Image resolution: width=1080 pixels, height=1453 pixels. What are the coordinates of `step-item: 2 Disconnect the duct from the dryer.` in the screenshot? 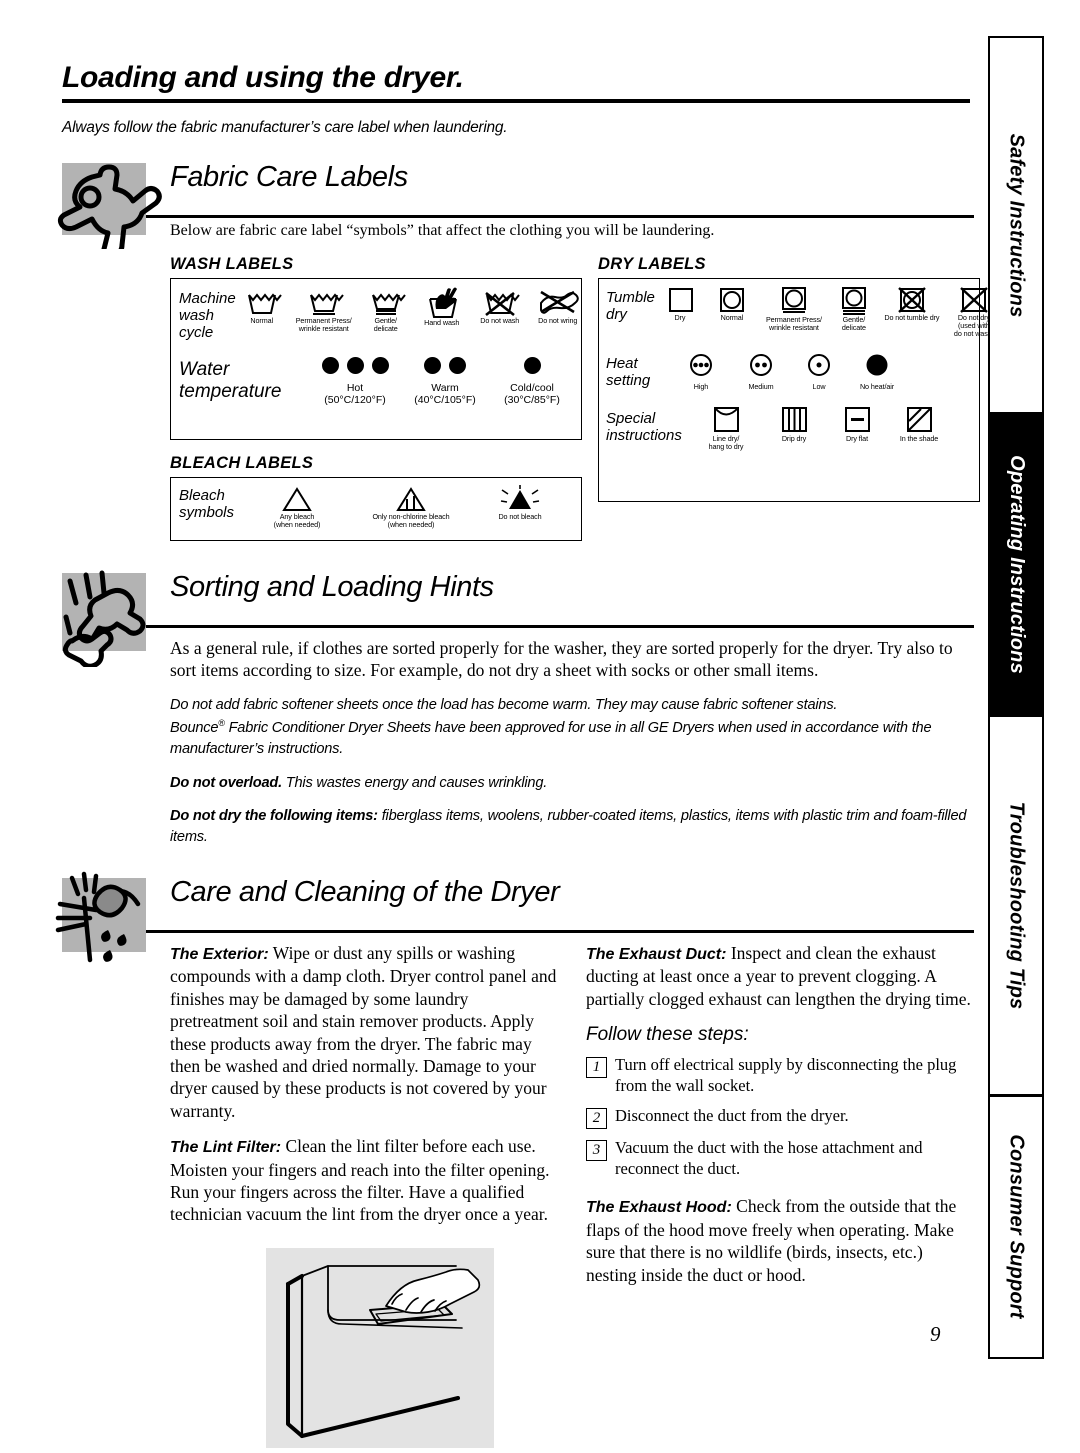 It's located at (779, 1117).